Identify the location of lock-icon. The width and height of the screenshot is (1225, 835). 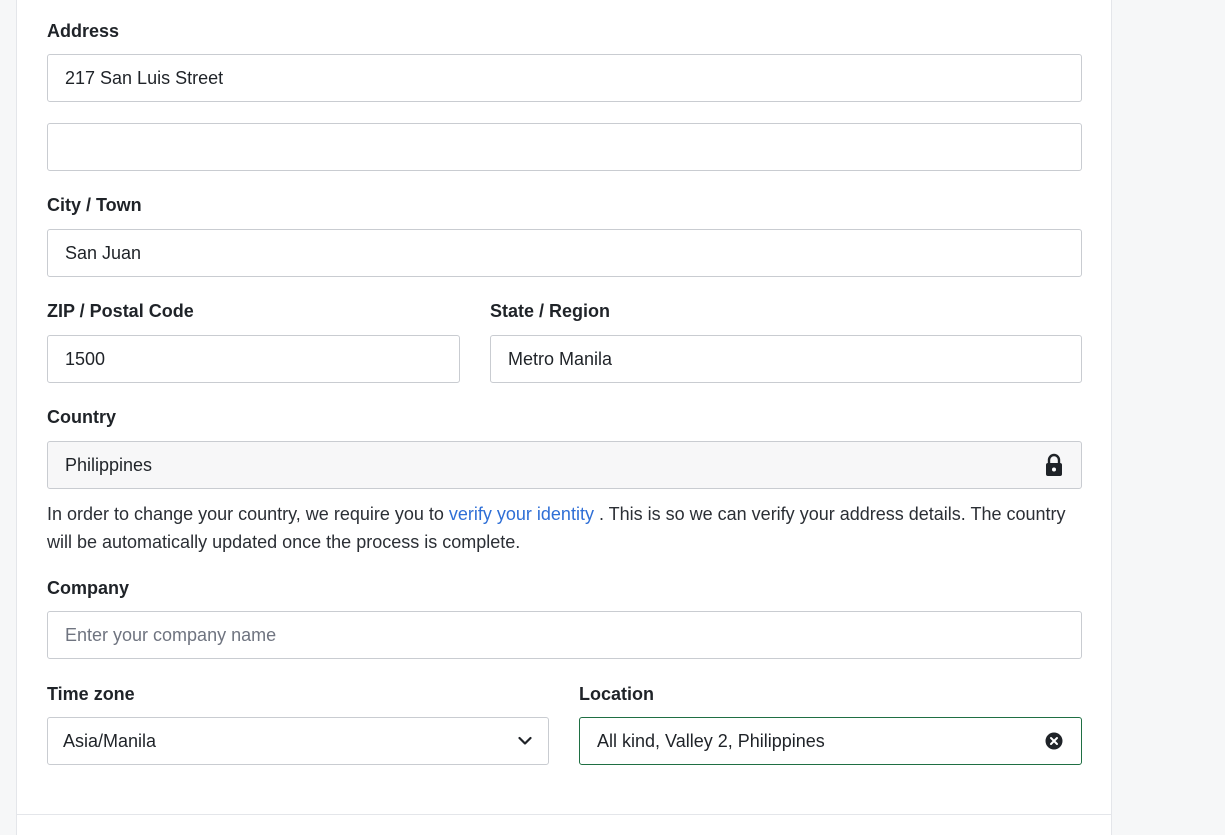
(1054, 465).